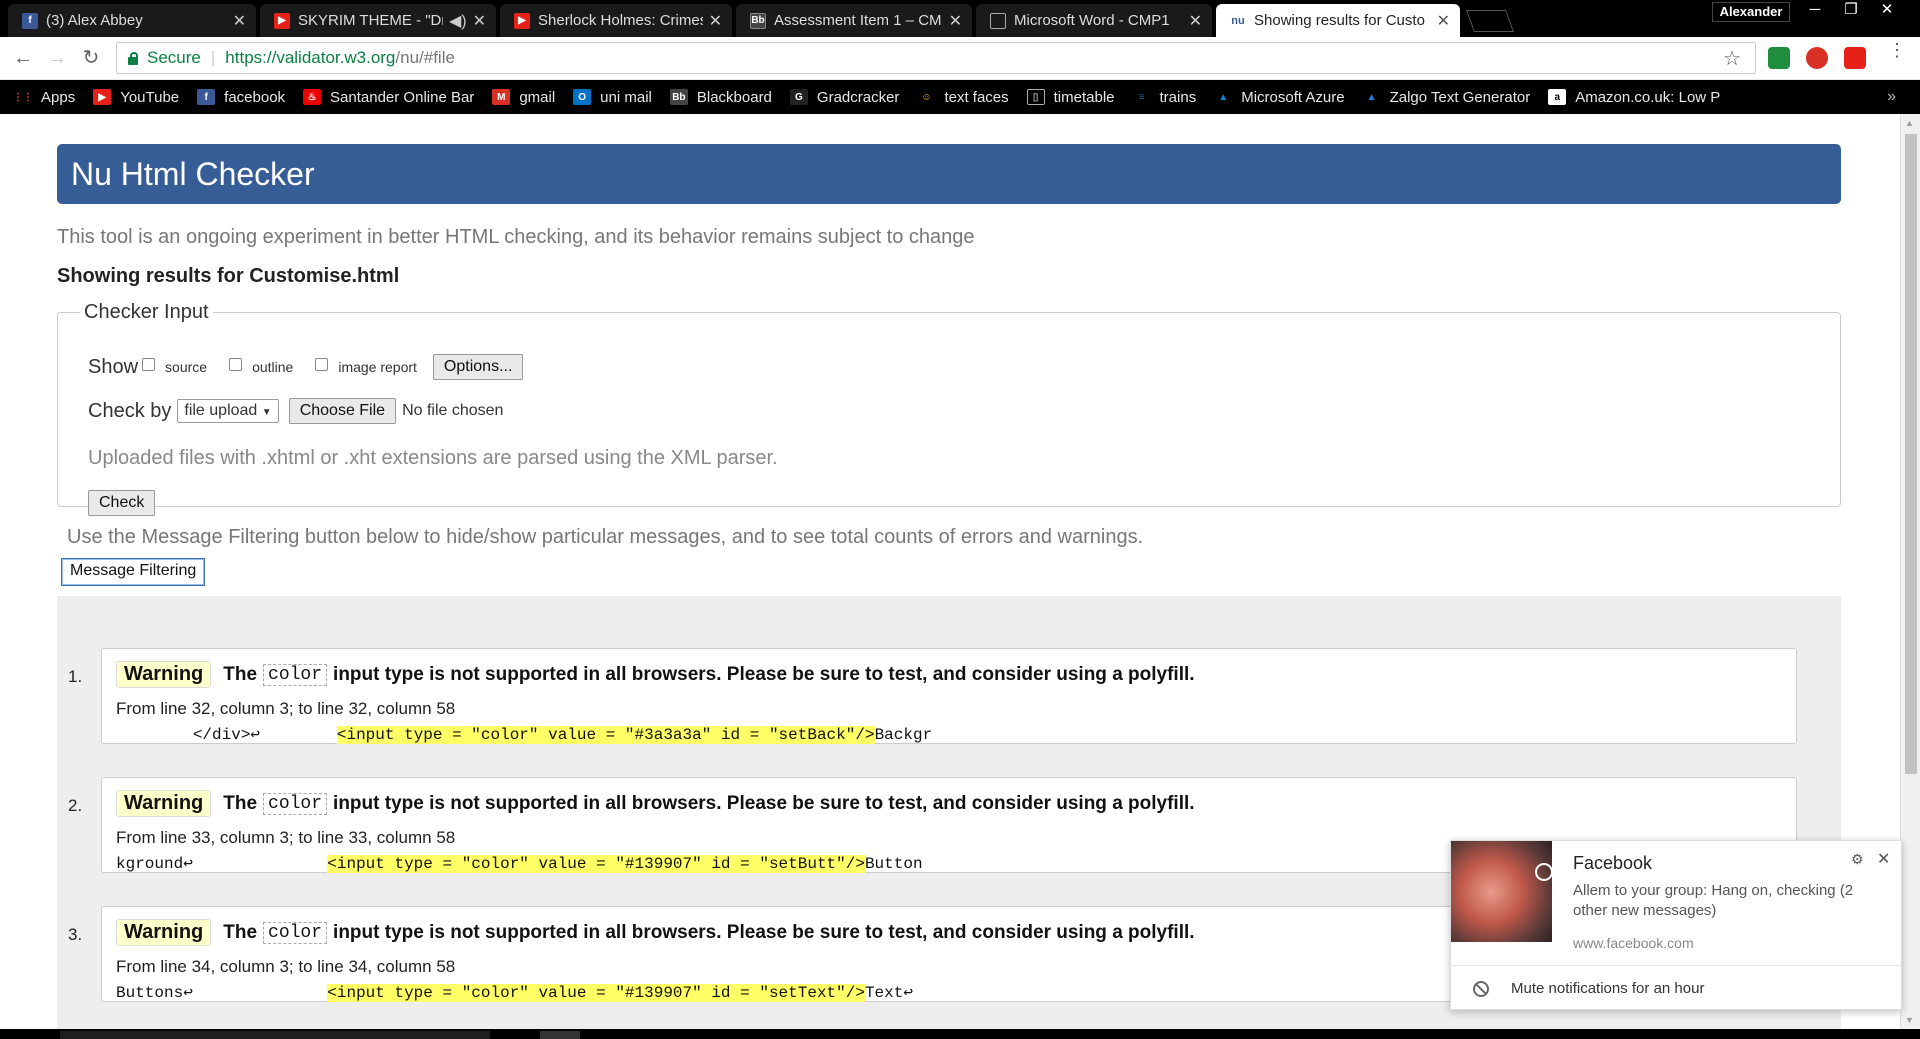 The width and height of the screenshot is (1920, 1039). What do you see at coordinates (1279, 97) in the screenshot?
I see `bookmark-microsoft-azure: ▲ Microsoft Azure` at bounding box center [1279, 97].